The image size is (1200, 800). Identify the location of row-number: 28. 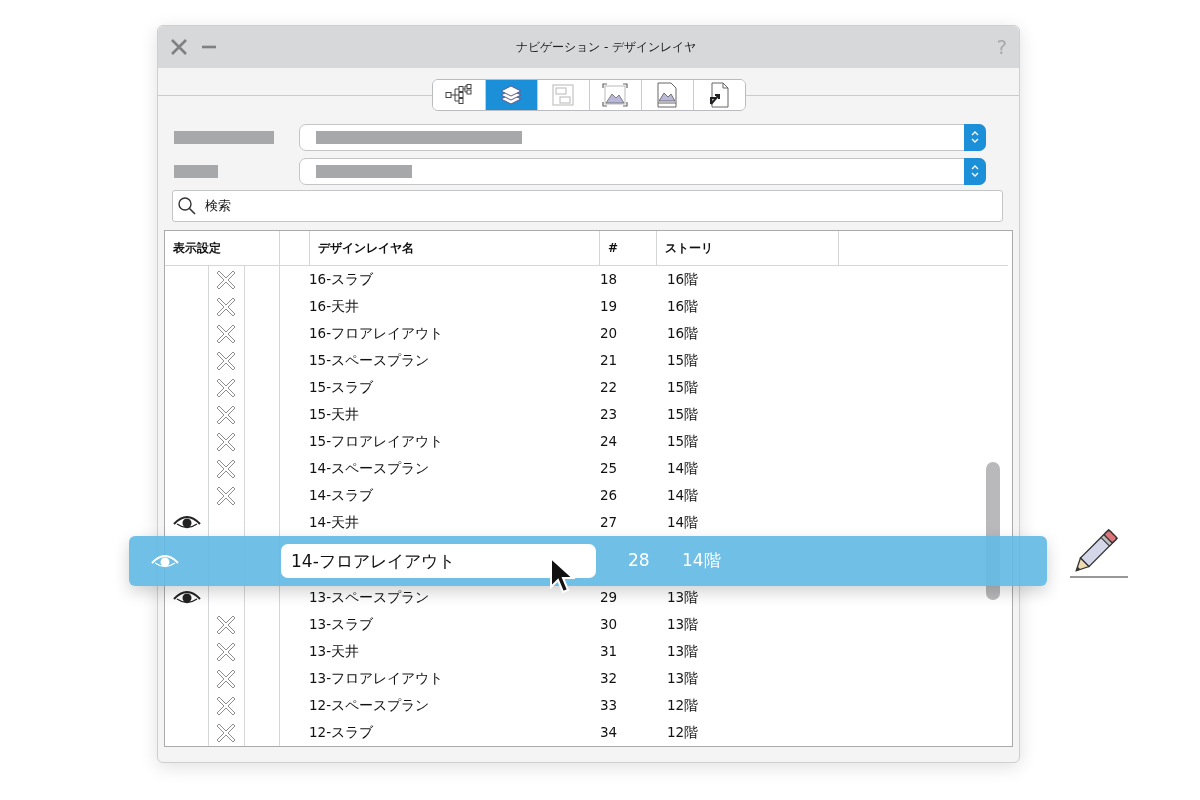
(639, 561).